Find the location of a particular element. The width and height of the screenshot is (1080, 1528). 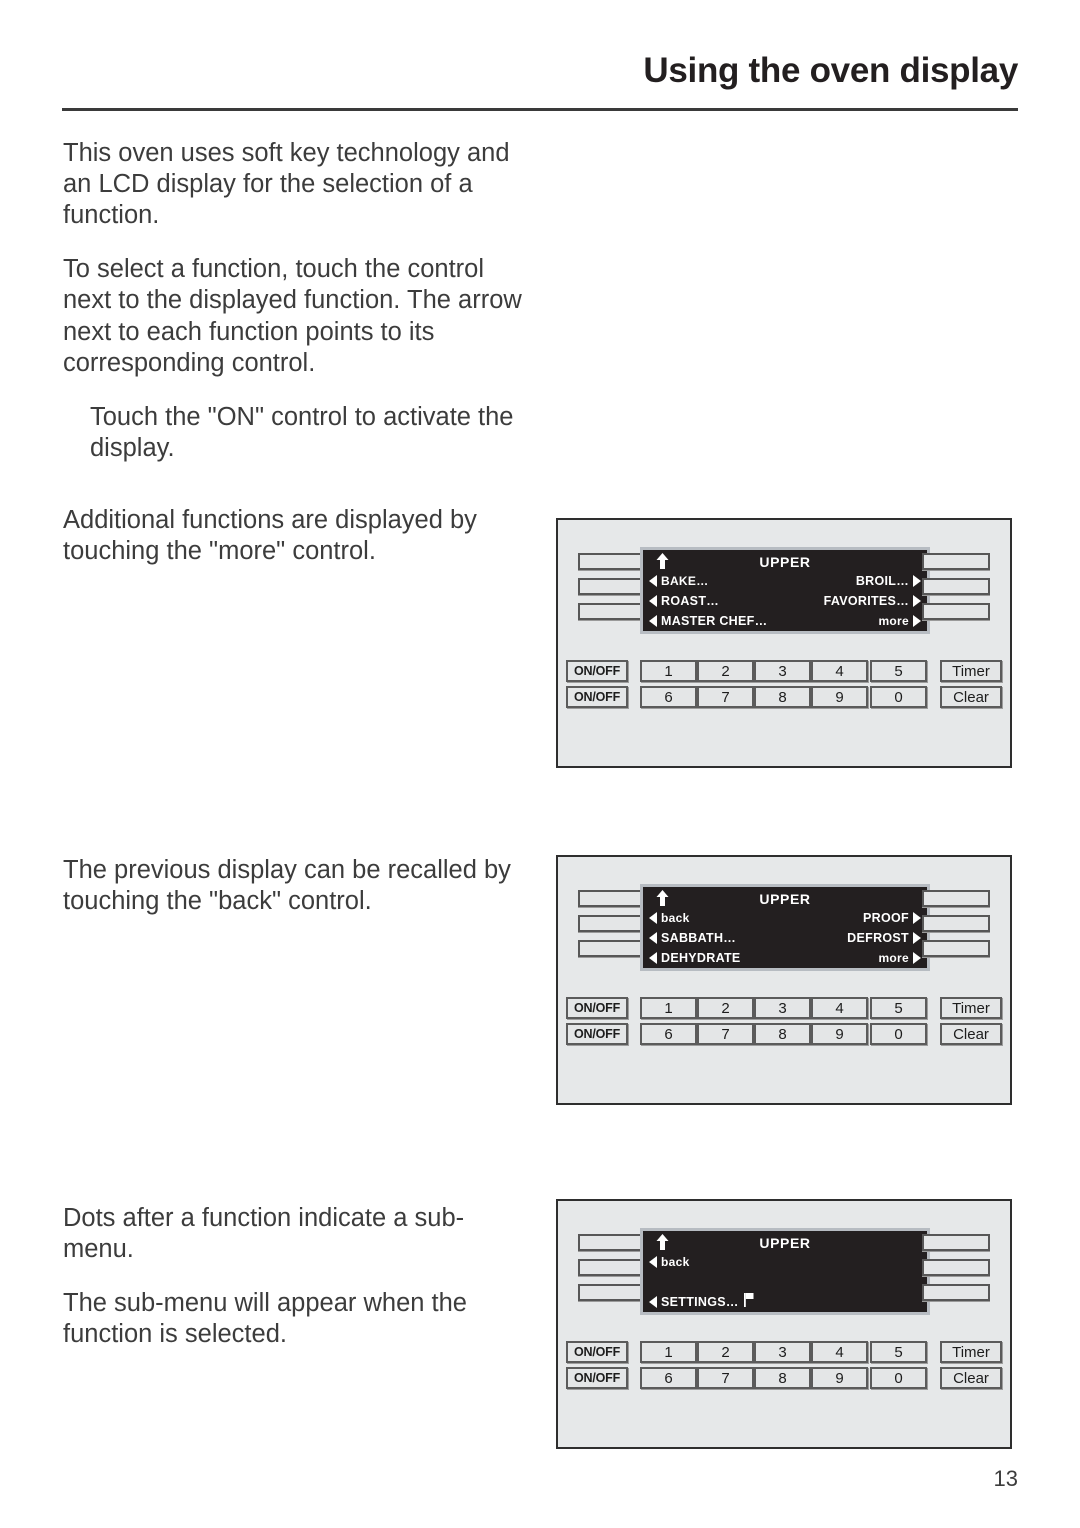

lcd-menu-item-right: more is located at coordinates (899, 621).